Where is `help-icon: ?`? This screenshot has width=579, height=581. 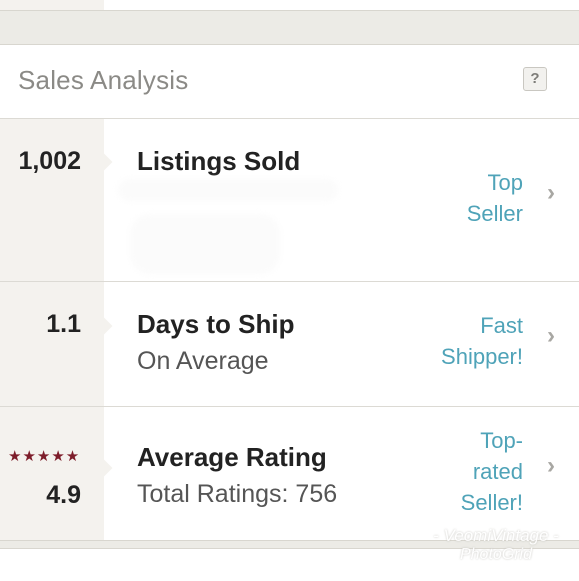
help-icon: ? is located at coordinates (535, 79).